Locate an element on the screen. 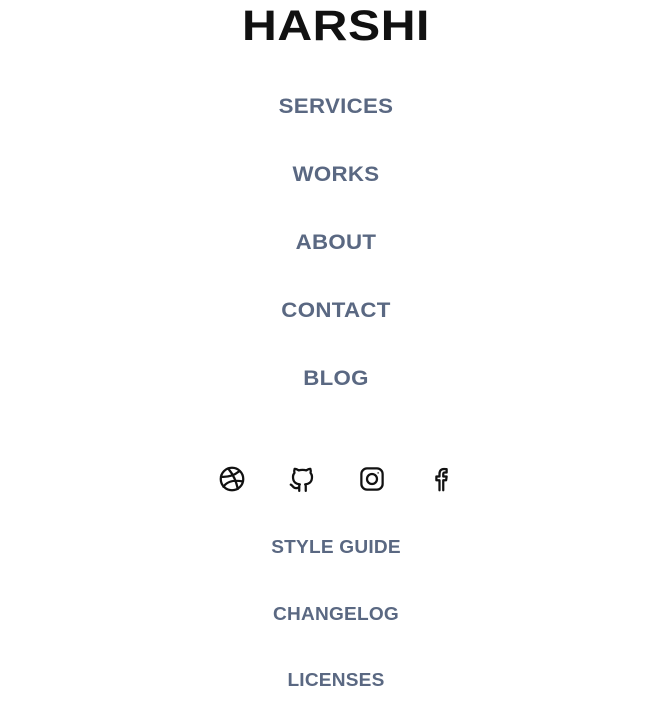 Image resolution: width=672 pixels, height=714 pixels. footer-link-changelog: CHANGELOG is located at coordinates (336, 614).